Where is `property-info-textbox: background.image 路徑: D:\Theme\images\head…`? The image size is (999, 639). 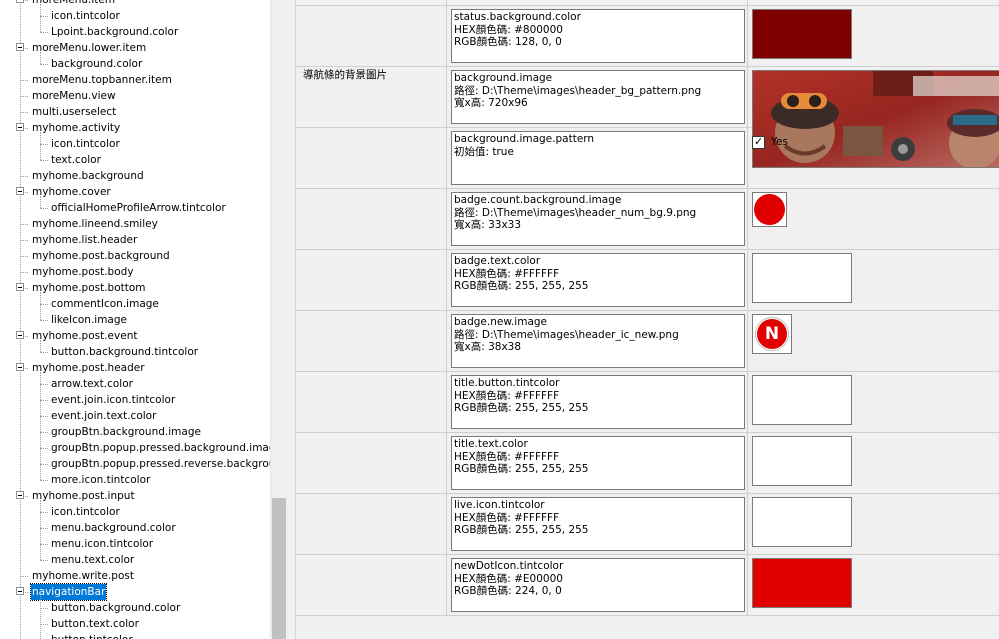 property-info-textbox: background.image 路徑: D:\Theme\images\head… is located at coordinates (598, 97).